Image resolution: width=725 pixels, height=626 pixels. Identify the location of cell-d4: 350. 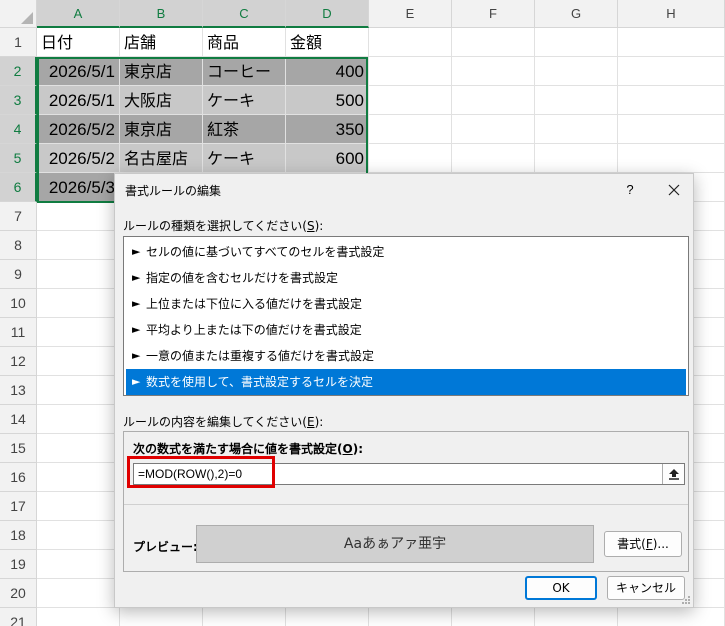
(327, 129).